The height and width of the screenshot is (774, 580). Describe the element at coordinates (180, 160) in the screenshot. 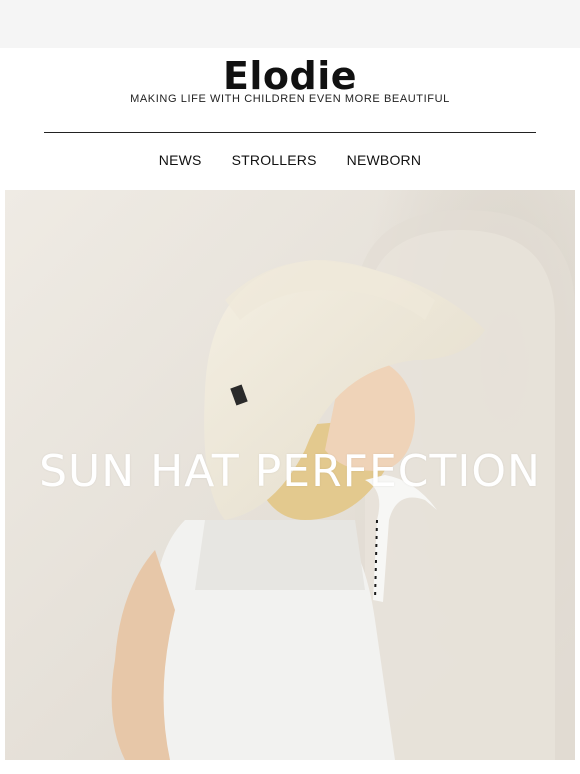

I see `nav-item-news: NEWS` at that location.